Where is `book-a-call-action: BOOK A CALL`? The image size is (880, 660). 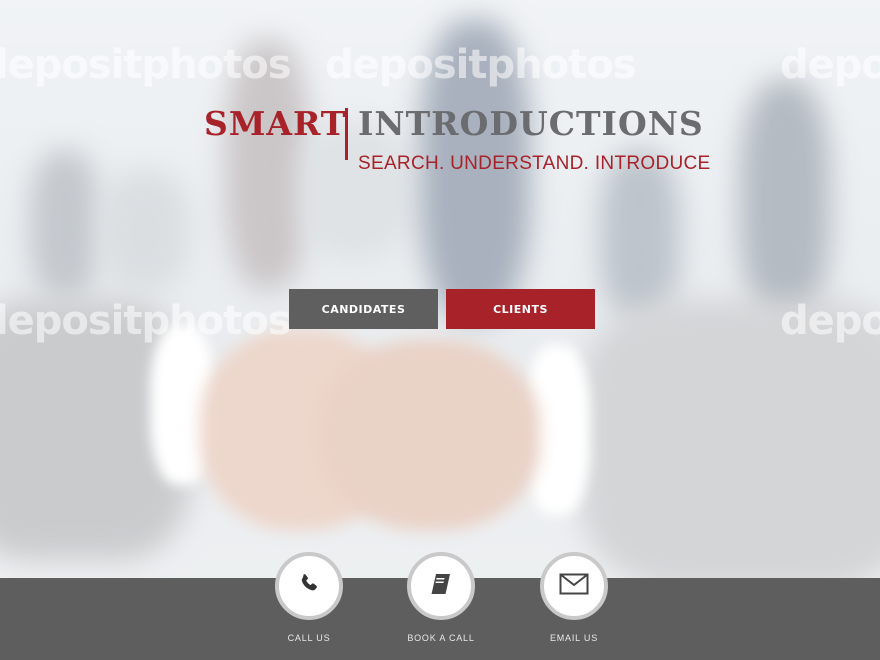 book-a-call-action: BOOK A CALL is located at coordinates (441, 602).